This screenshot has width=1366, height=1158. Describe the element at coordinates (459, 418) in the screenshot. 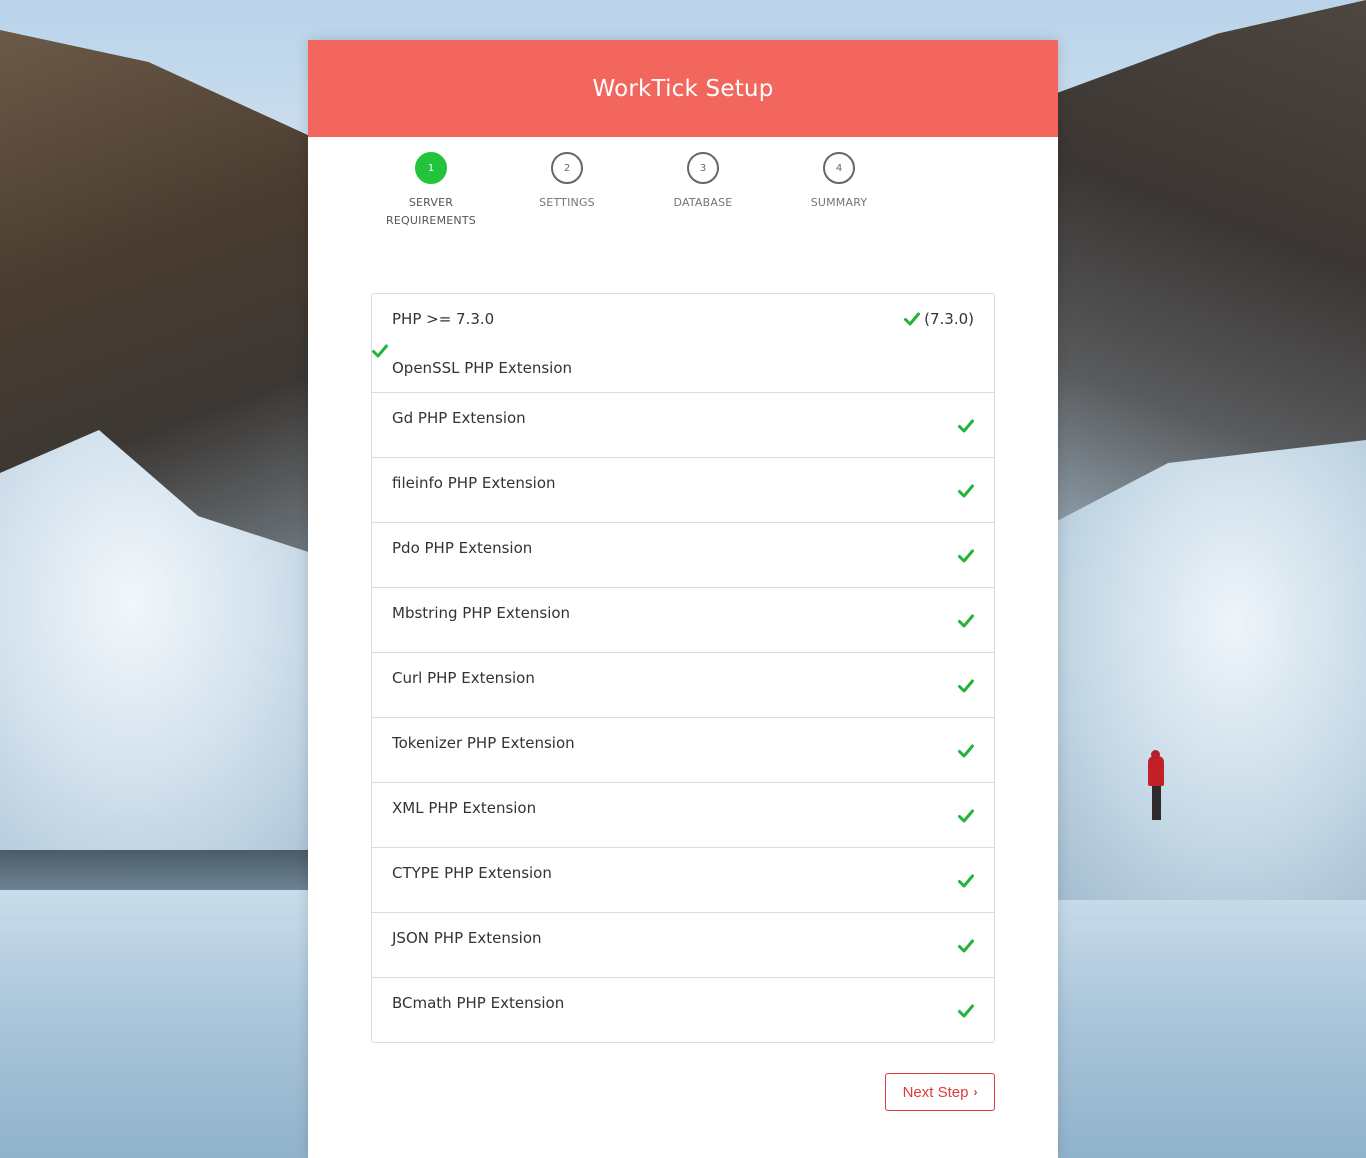

I see `requirement-label: Gd PHP Extension` at that location.